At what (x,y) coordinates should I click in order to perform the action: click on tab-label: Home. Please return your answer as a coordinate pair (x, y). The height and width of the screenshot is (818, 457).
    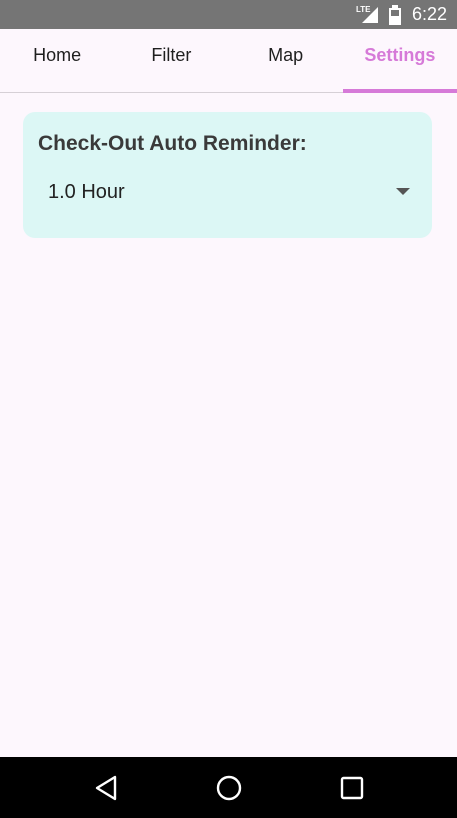
    Looking at the image, I should click on (57, 54).